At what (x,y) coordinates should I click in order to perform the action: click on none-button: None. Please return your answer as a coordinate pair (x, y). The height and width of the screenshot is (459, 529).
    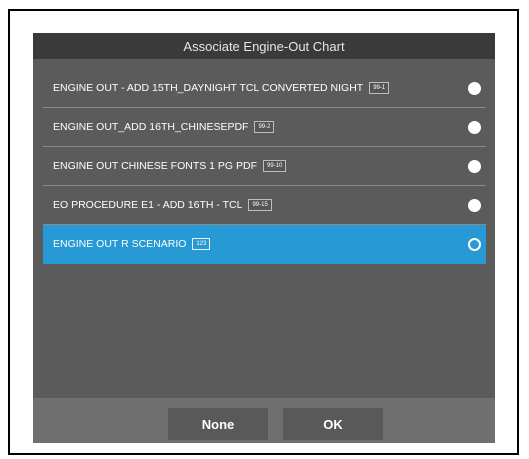
    Looking at the image, I should click on (218, 424).